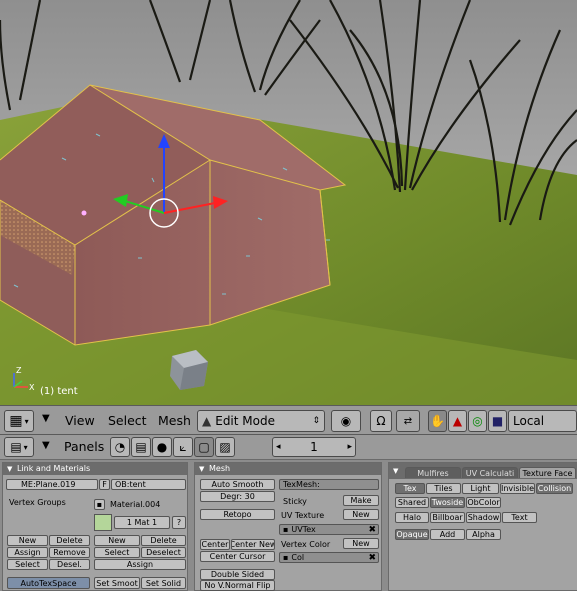 This screenshot has width=577, height=591. Describe the element at coordinates (529, 421) in the screenshot. I see `orientation-label: Local` at that location.